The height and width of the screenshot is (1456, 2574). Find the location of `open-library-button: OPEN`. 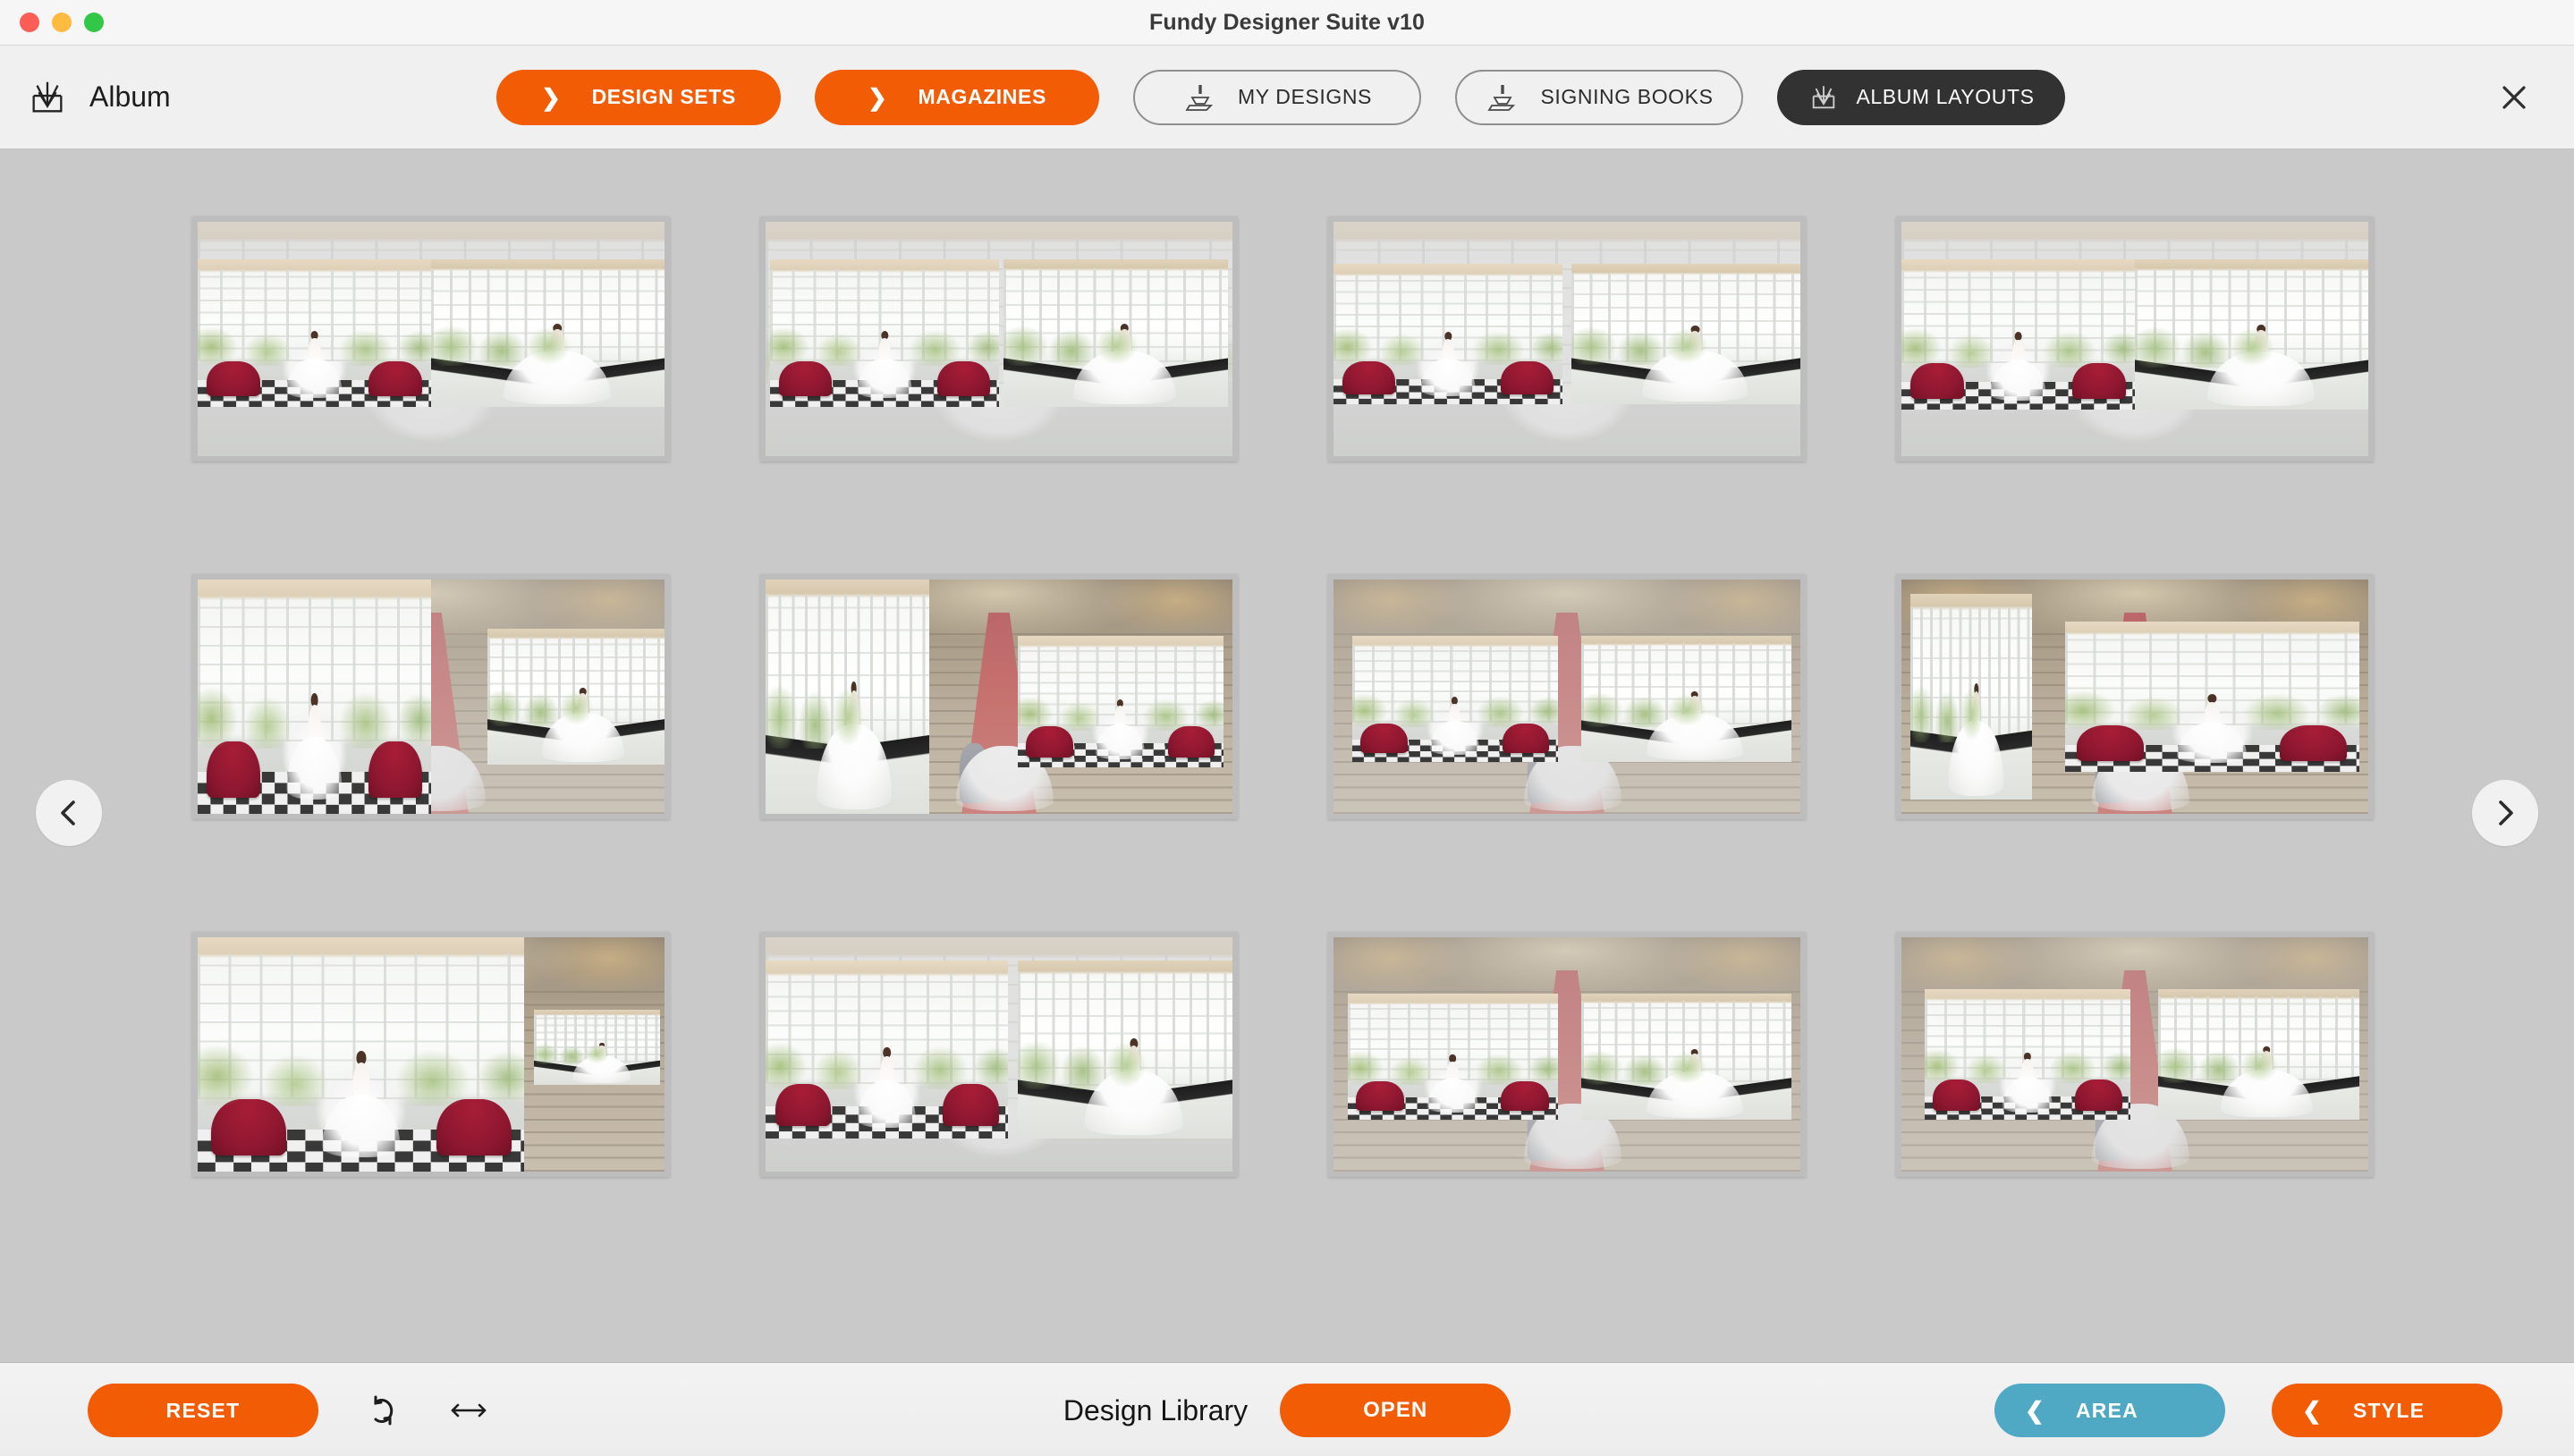

open-library-button: OPEN is located at coordinates (1395, 1410).